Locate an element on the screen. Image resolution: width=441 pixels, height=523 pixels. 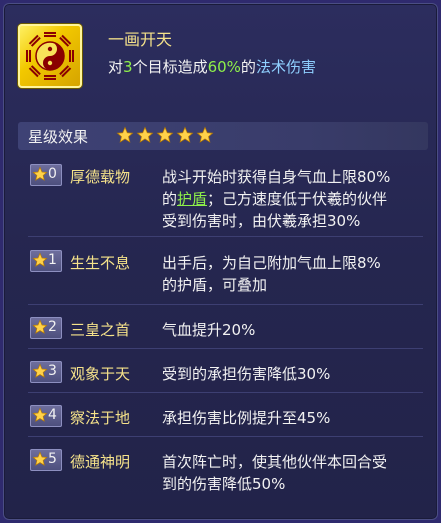
star-effect-name: 德通神明 is located at coordinates (100, 462).